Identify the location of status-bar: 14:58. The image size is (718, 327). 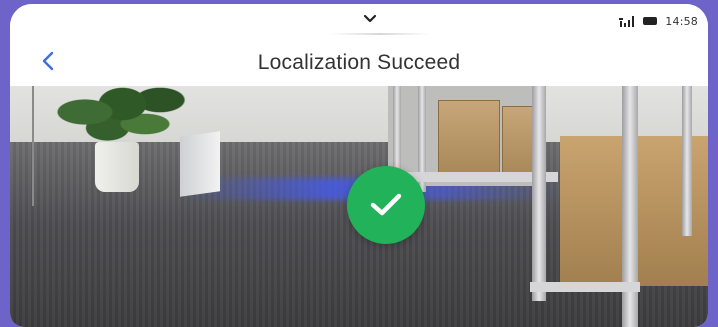
(658, 21).